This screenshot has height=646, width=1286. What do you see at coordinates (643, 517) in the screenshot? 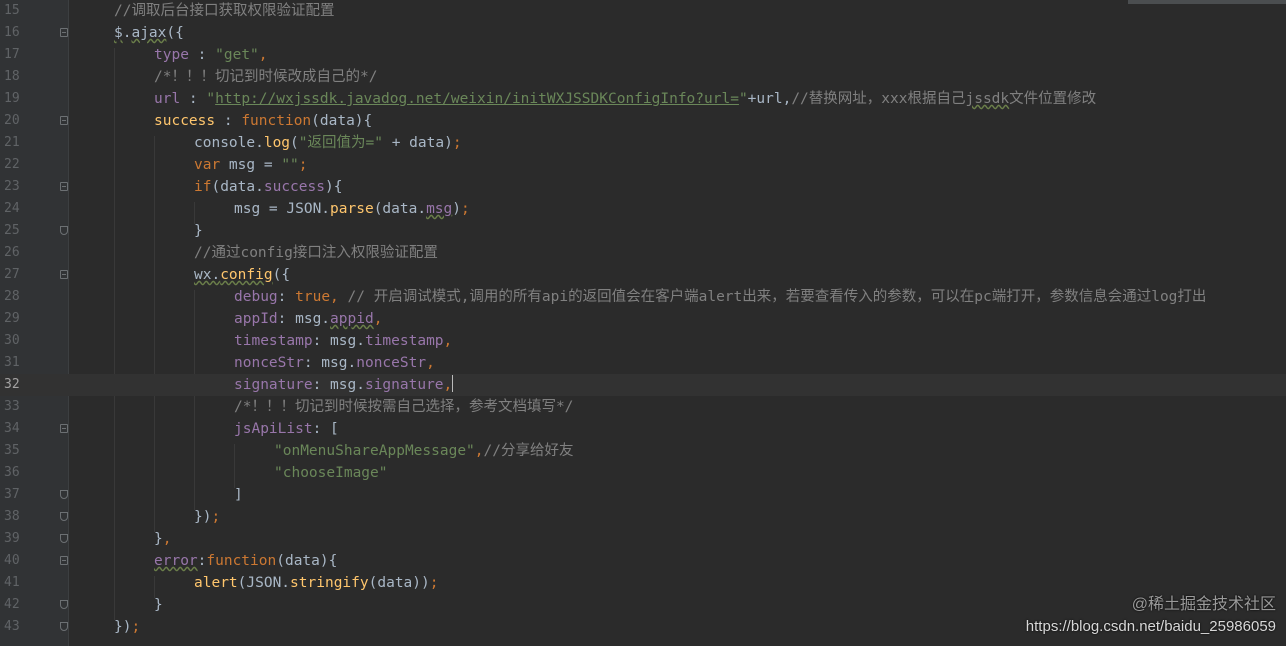
I see `code-line: 38 });` at bounding box center [643, 517].